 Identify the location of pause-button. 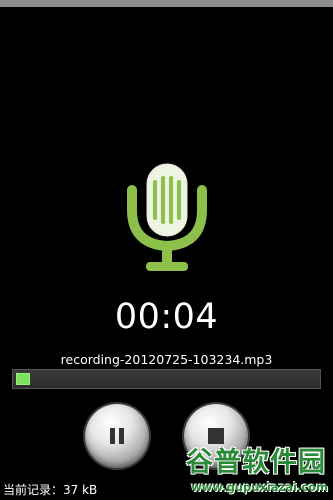
(117, 436).